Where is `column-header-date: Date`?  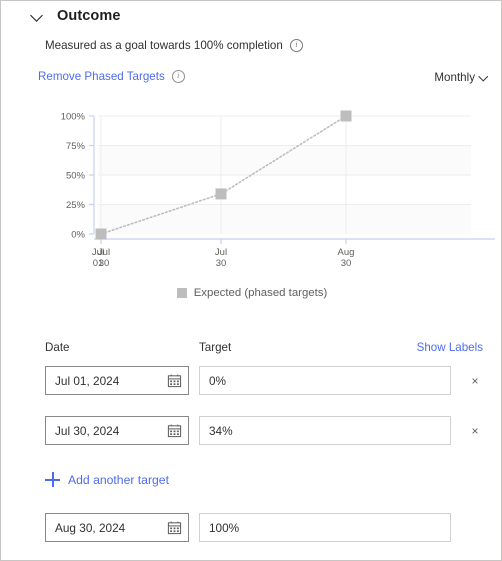
column-header-date: Date is located at coordinates (57, 347).